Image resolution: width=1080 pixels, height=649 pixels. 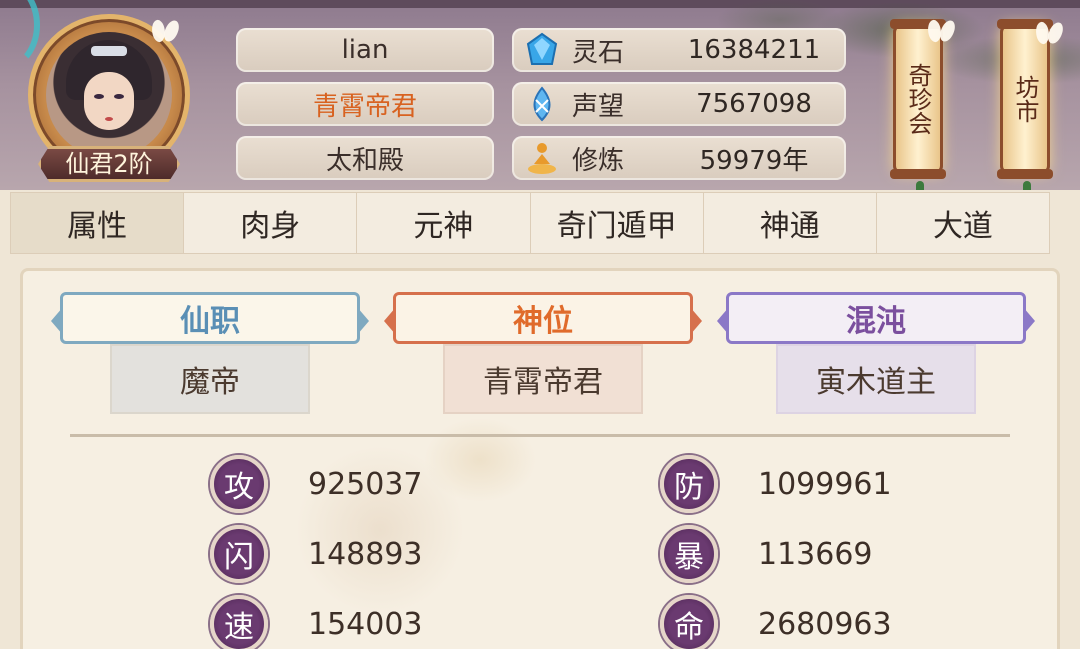 I want to click on stat-value: 925037, so click(x=365, y=484).